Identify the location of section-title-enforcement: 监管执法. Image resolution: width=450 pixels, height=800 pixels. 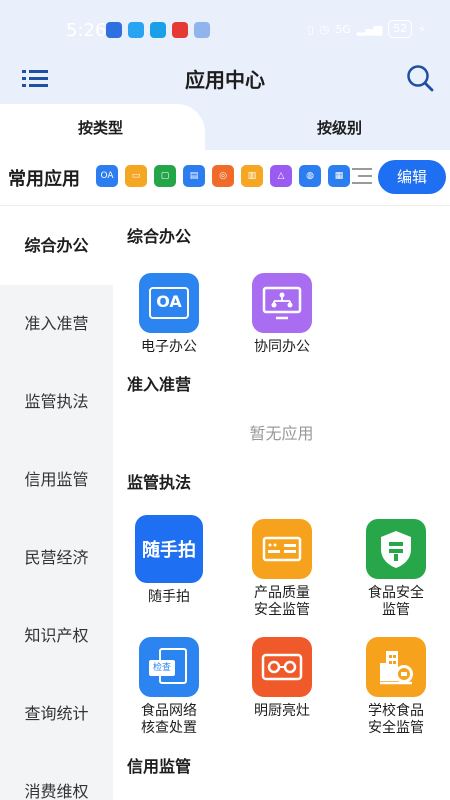
(159, 482).